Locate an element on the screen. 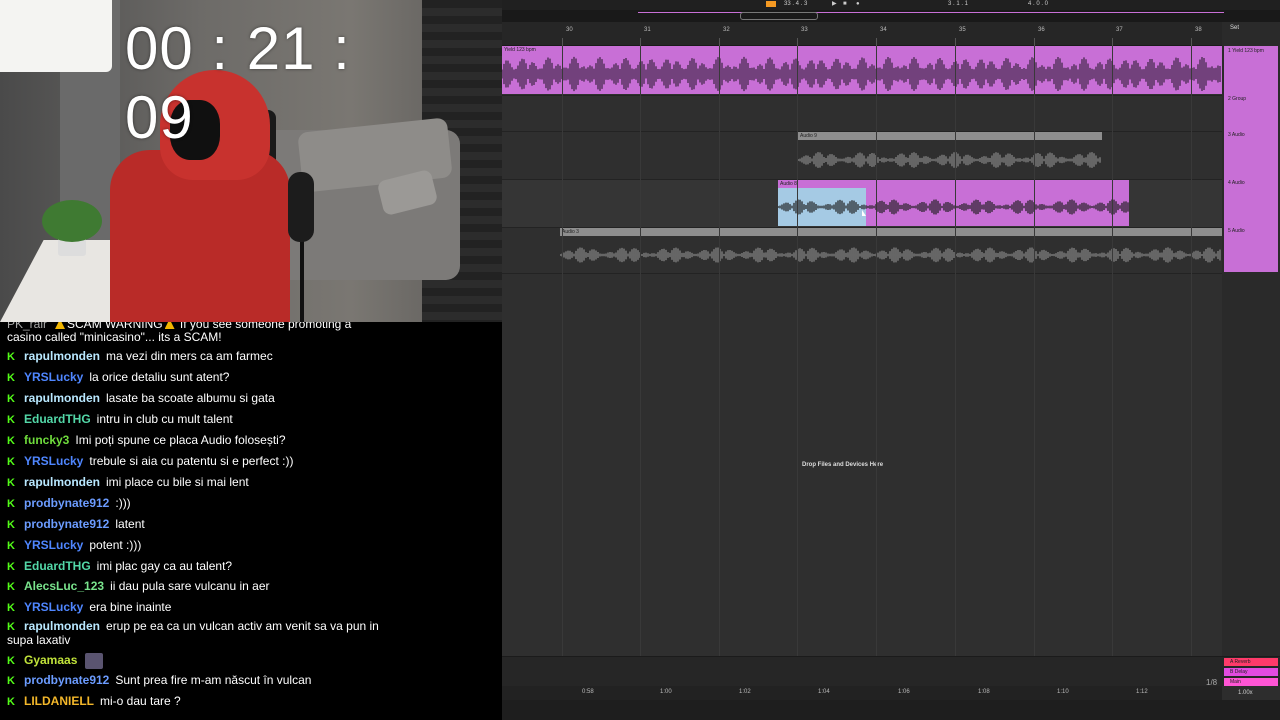  time-label: 0:58 is located at coordinates (588, 692).